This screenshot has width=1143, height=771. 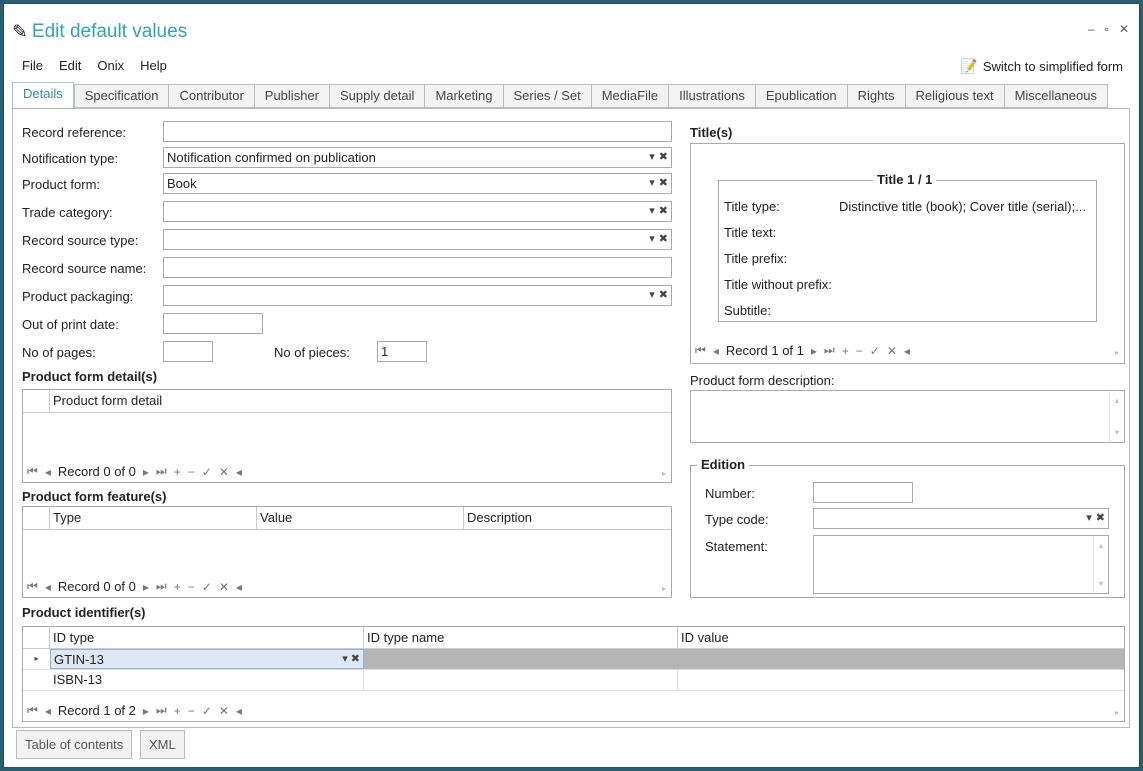 What do you see at coordinates (74, 744) in the screenshot?
I see `table-of-contents-button: Table of contents` at bounding box center [74, 744].